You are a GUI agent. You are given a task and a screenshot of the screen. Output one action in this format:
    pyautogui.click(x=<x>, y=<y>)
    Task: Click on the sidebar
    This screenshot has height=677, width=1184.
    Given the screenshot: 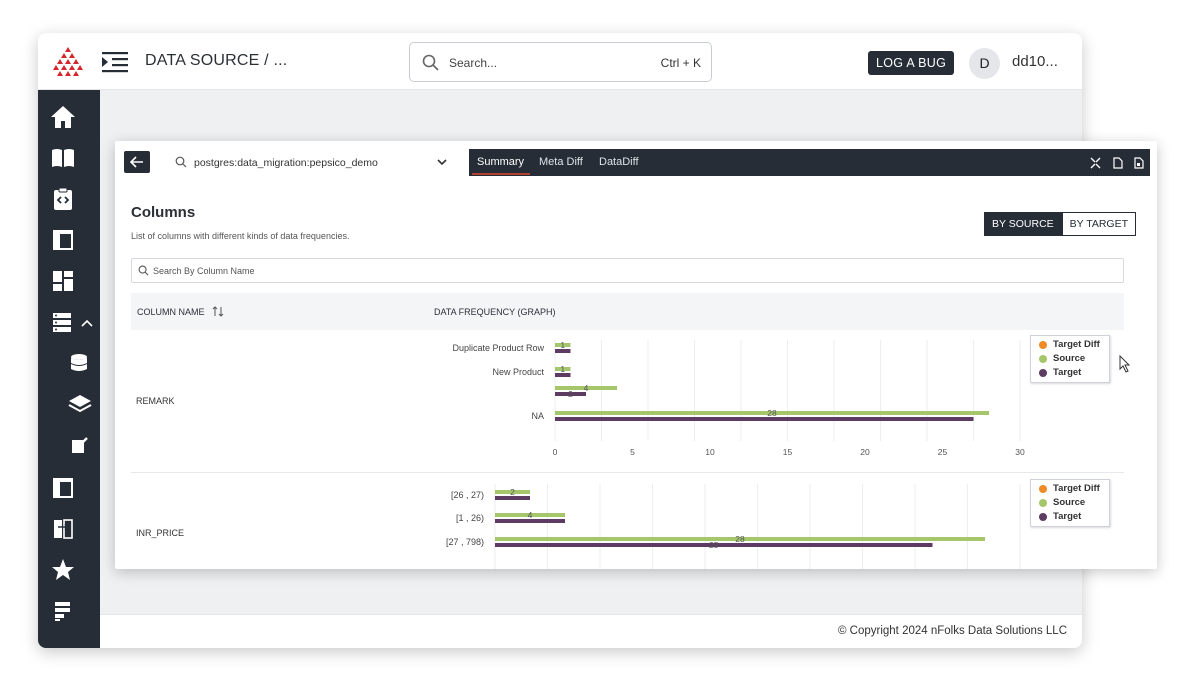 What is the action you would take?
    pyautogui.click(x=69, y=369)
    